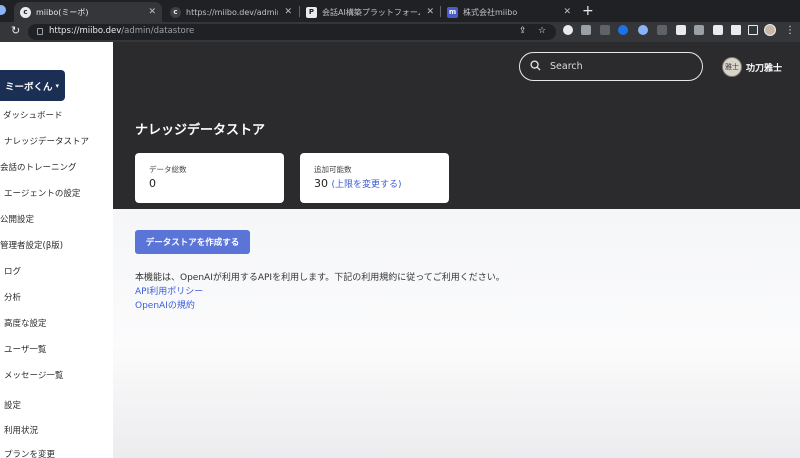 Image resolution: width=800 pixels, height=458 pixels. What do you see at coordinates (38, 167) in the screenshot?
I see `sidebar-item-training: 会話のトレーニング` at bounding box center [38, 167].